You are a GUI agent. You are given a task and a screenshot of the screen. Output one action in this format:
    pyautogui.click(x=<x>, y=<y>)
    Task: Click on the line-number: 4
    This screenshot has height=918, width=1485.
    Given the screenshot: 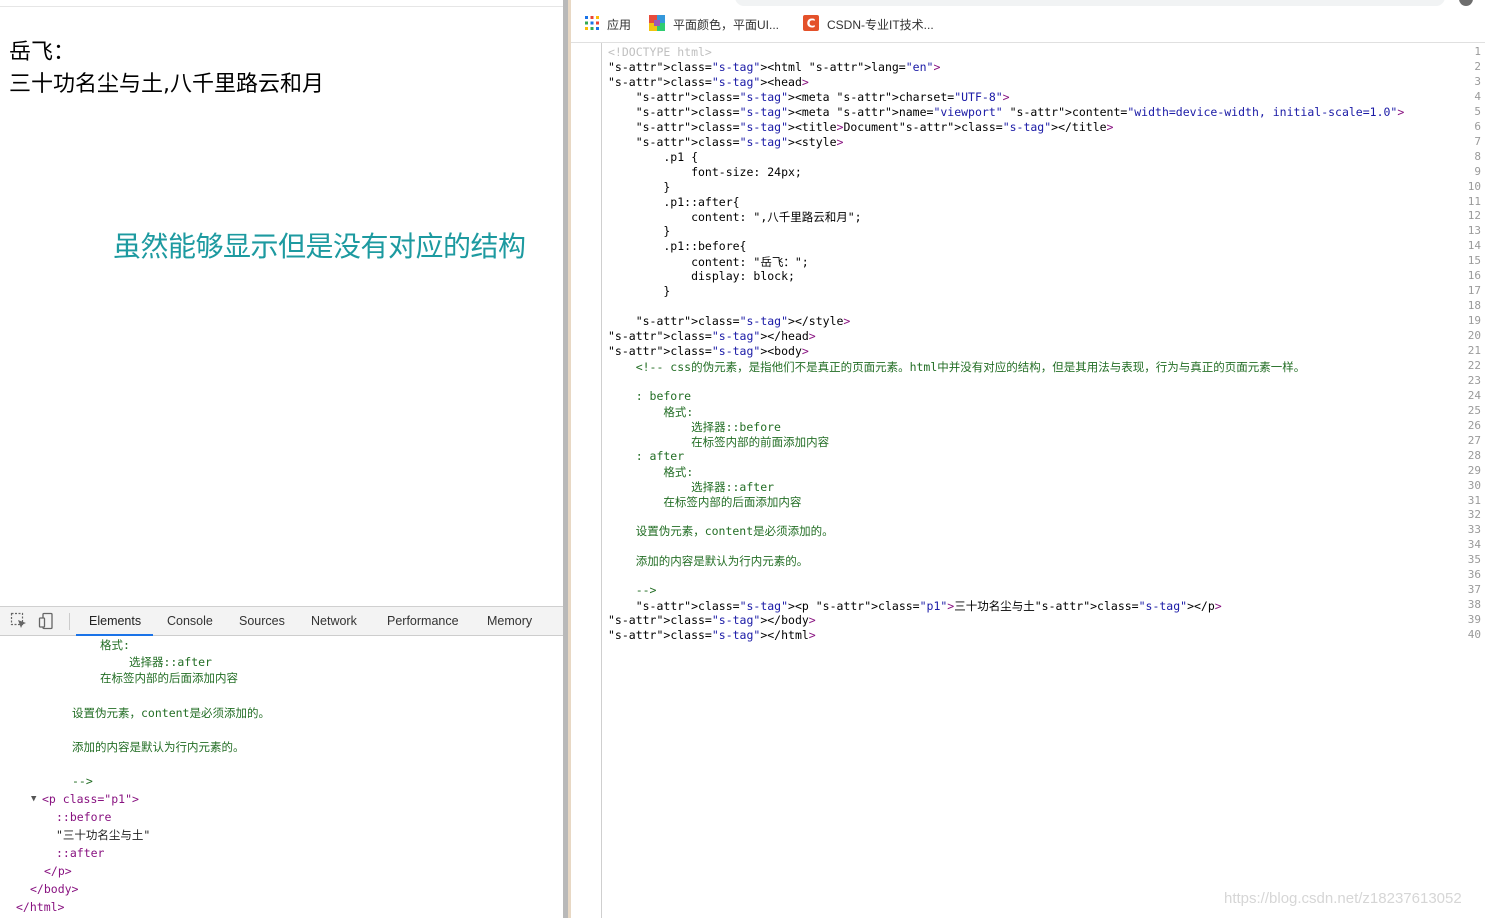 What is the action you would take?
    pyautogui.click(x=1477, y=96)
    